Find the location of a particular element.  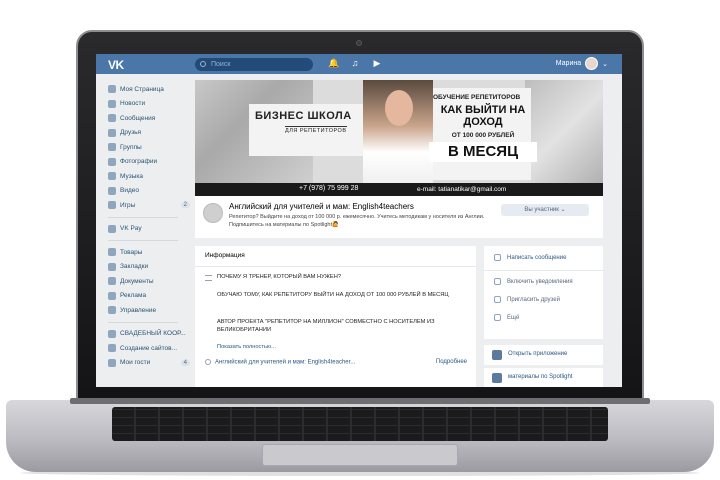

guests-icon is located at coordinates (112, 362).